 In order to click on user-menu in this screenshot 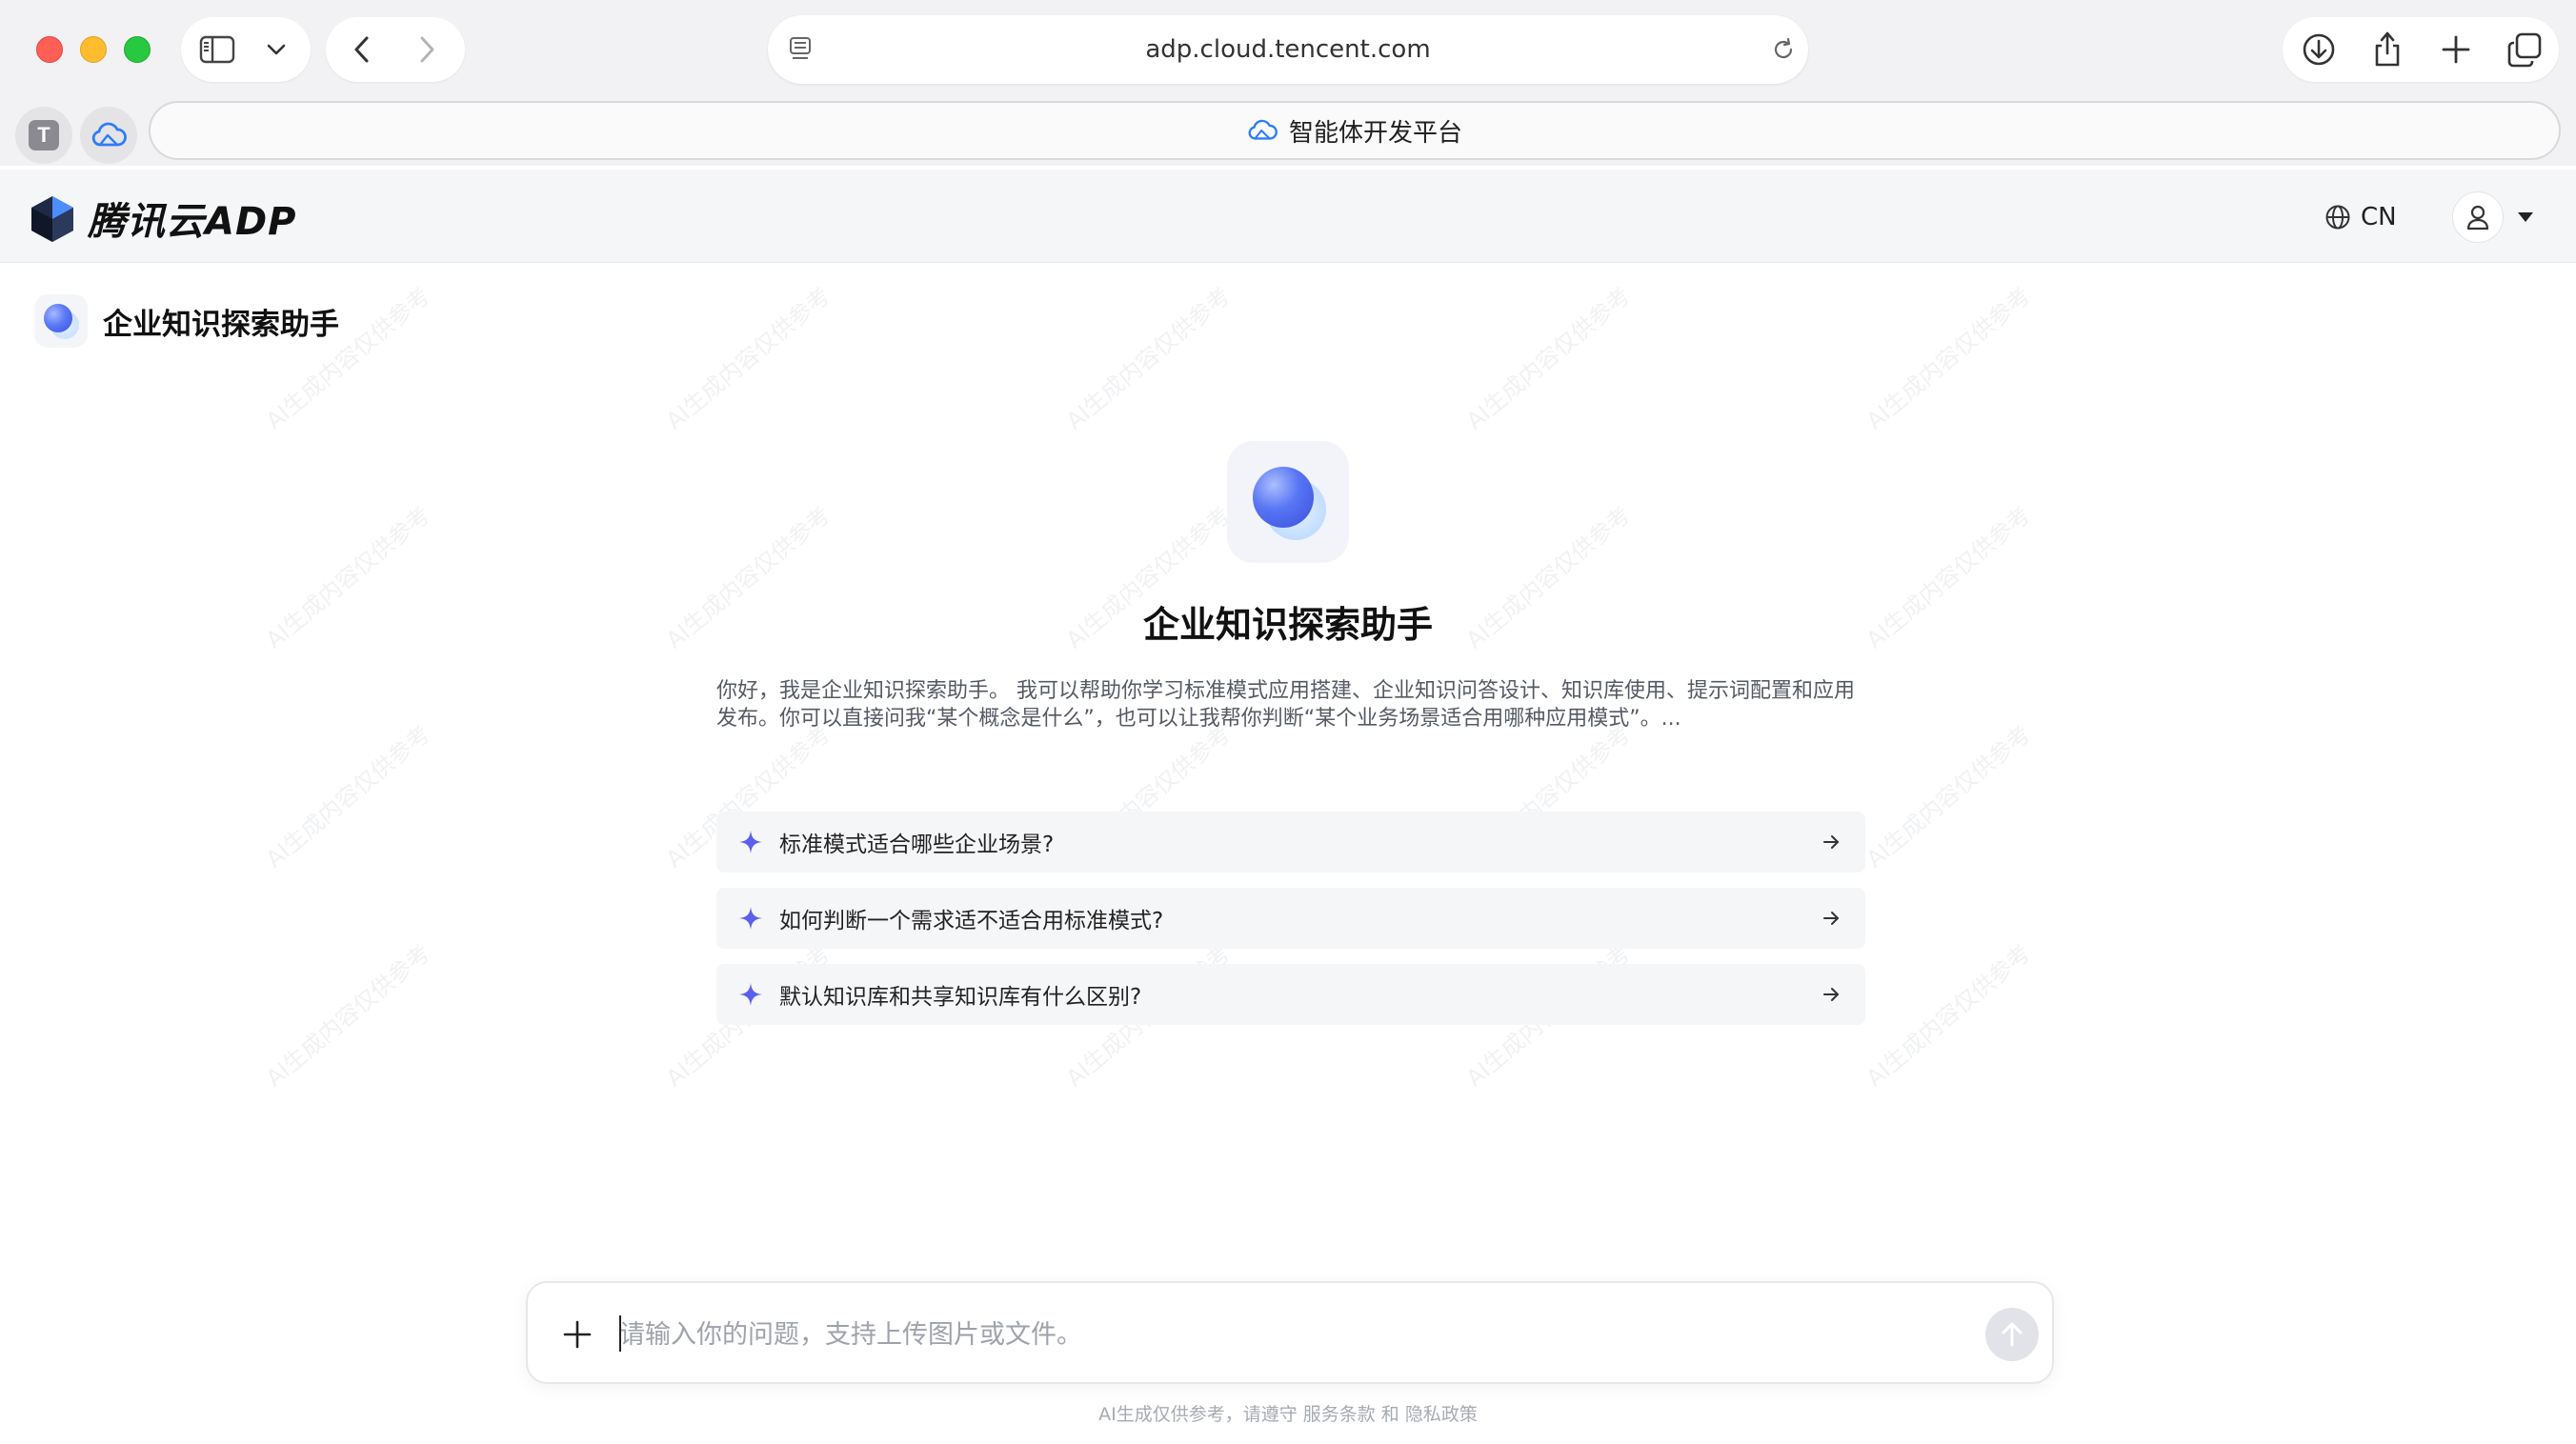, I will do `click(2493, 217)`.